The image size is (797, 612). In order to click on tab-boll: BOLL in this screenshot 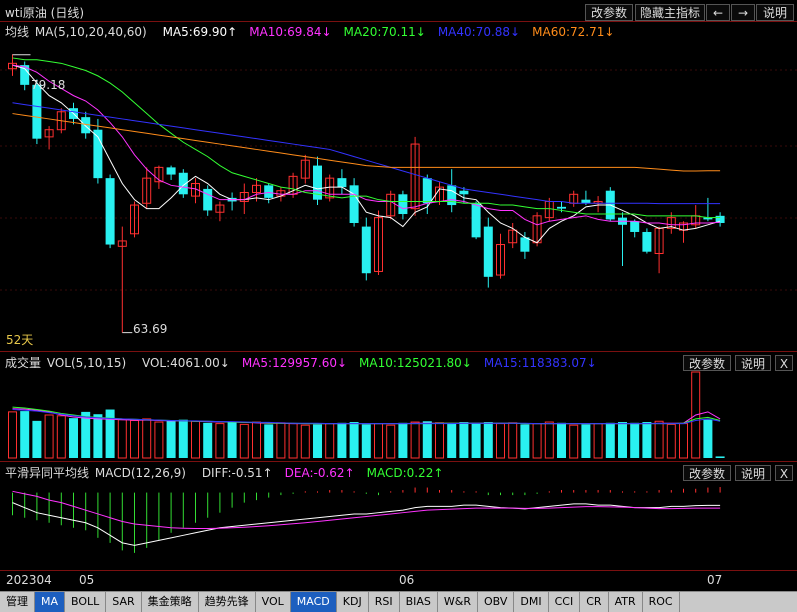, I will do `click(86, 602)`.